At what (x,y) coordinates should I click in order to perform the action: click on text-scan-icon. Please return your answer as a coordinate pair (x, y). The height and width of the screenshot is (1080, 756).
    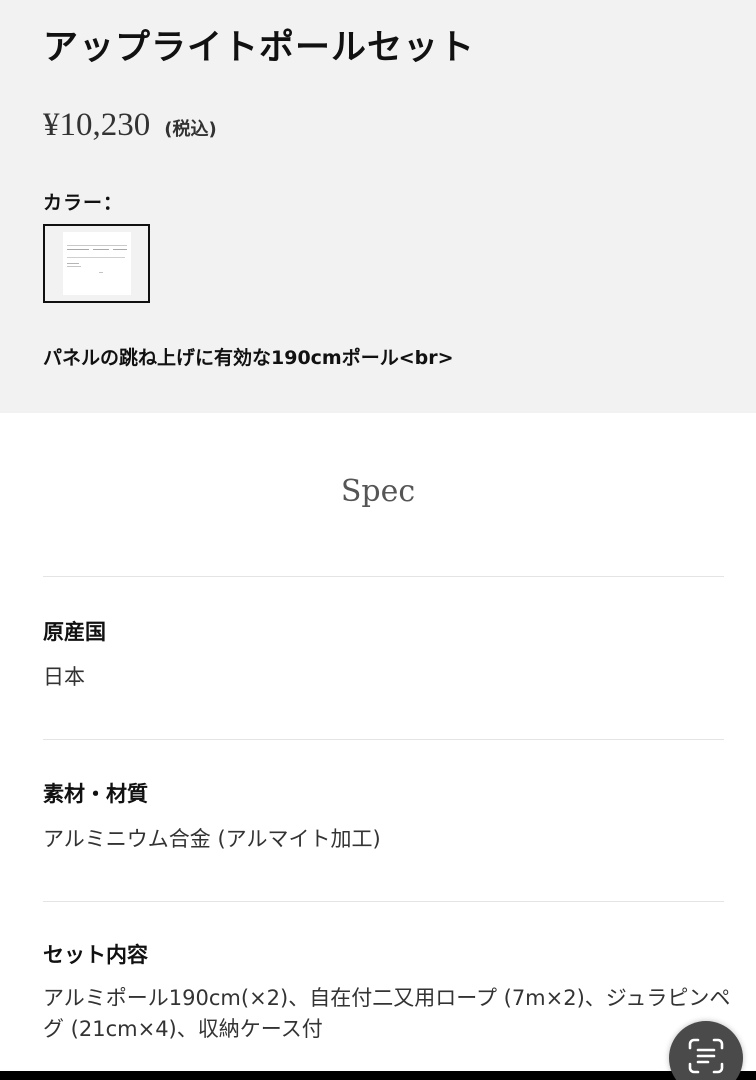
    Looking at the image, I should click on (706, 1056).